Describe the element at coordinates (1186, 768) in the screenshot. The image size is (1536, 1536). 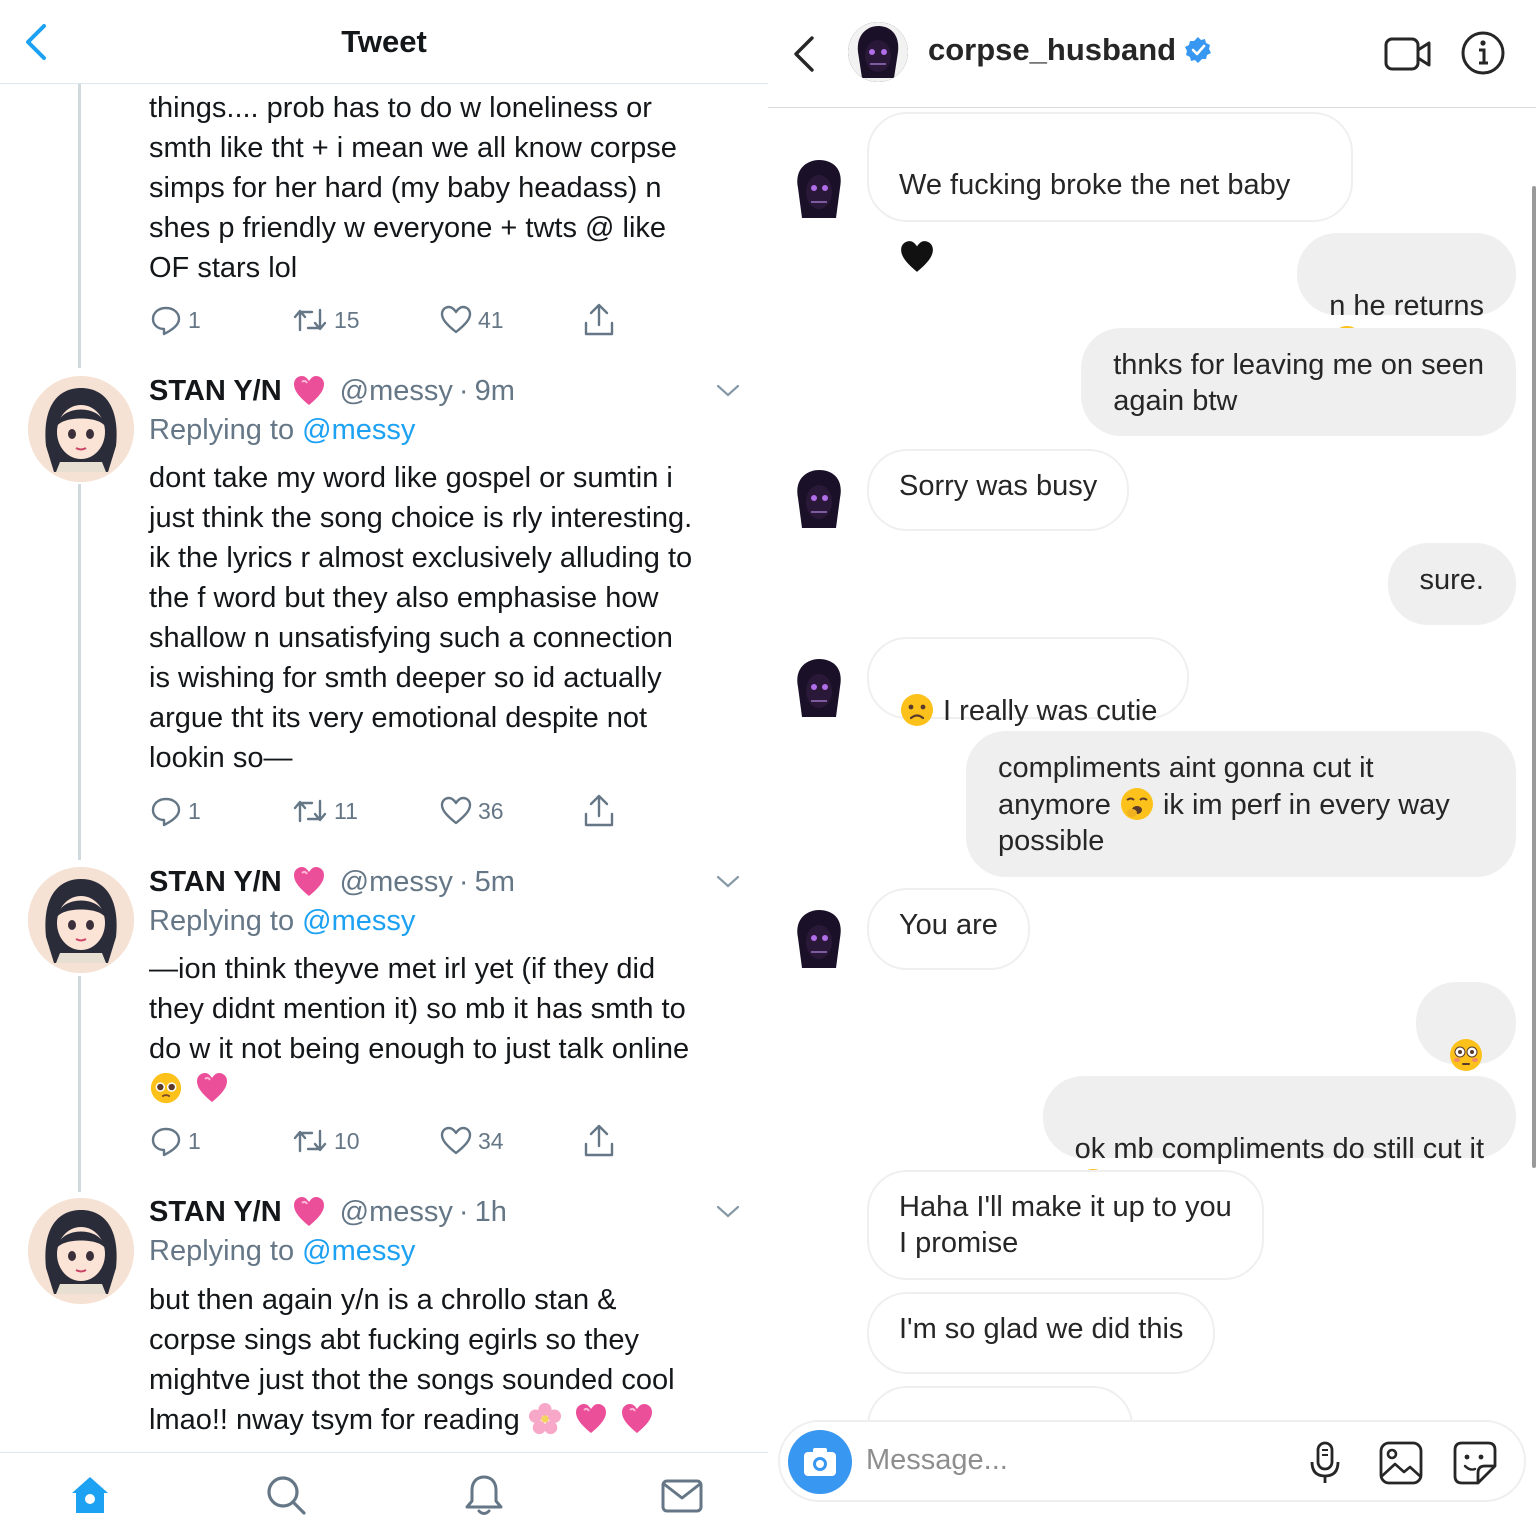
I see `message-text-line: compliments aint gonna cut it` at that location.